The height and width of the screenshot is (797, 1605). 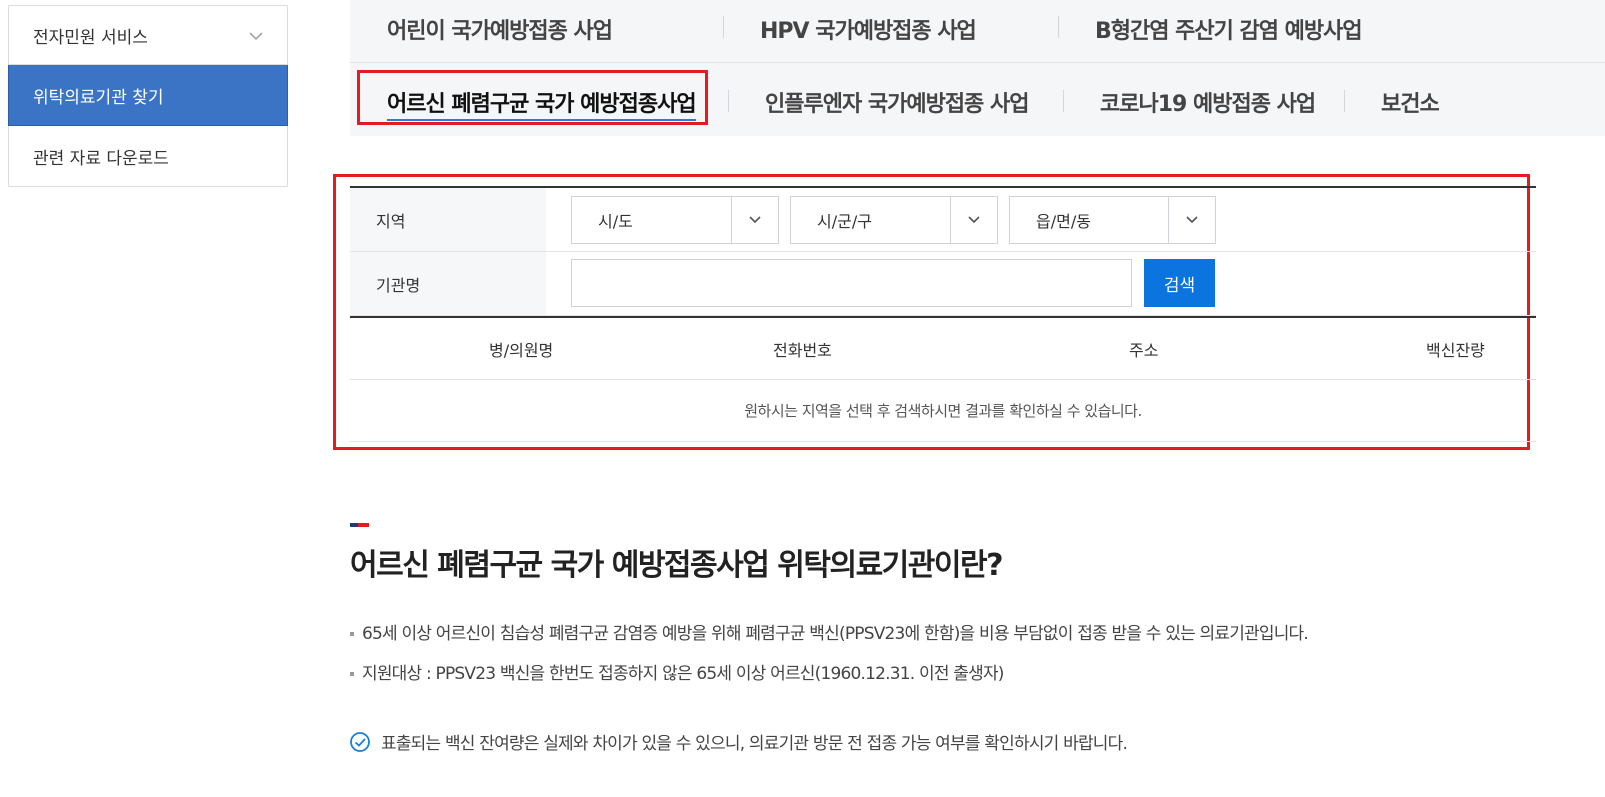 What do you see at coordinates (1179, 283) in the screenshot?
I see `search-button: 검색` at bounding box center [1179, 283].